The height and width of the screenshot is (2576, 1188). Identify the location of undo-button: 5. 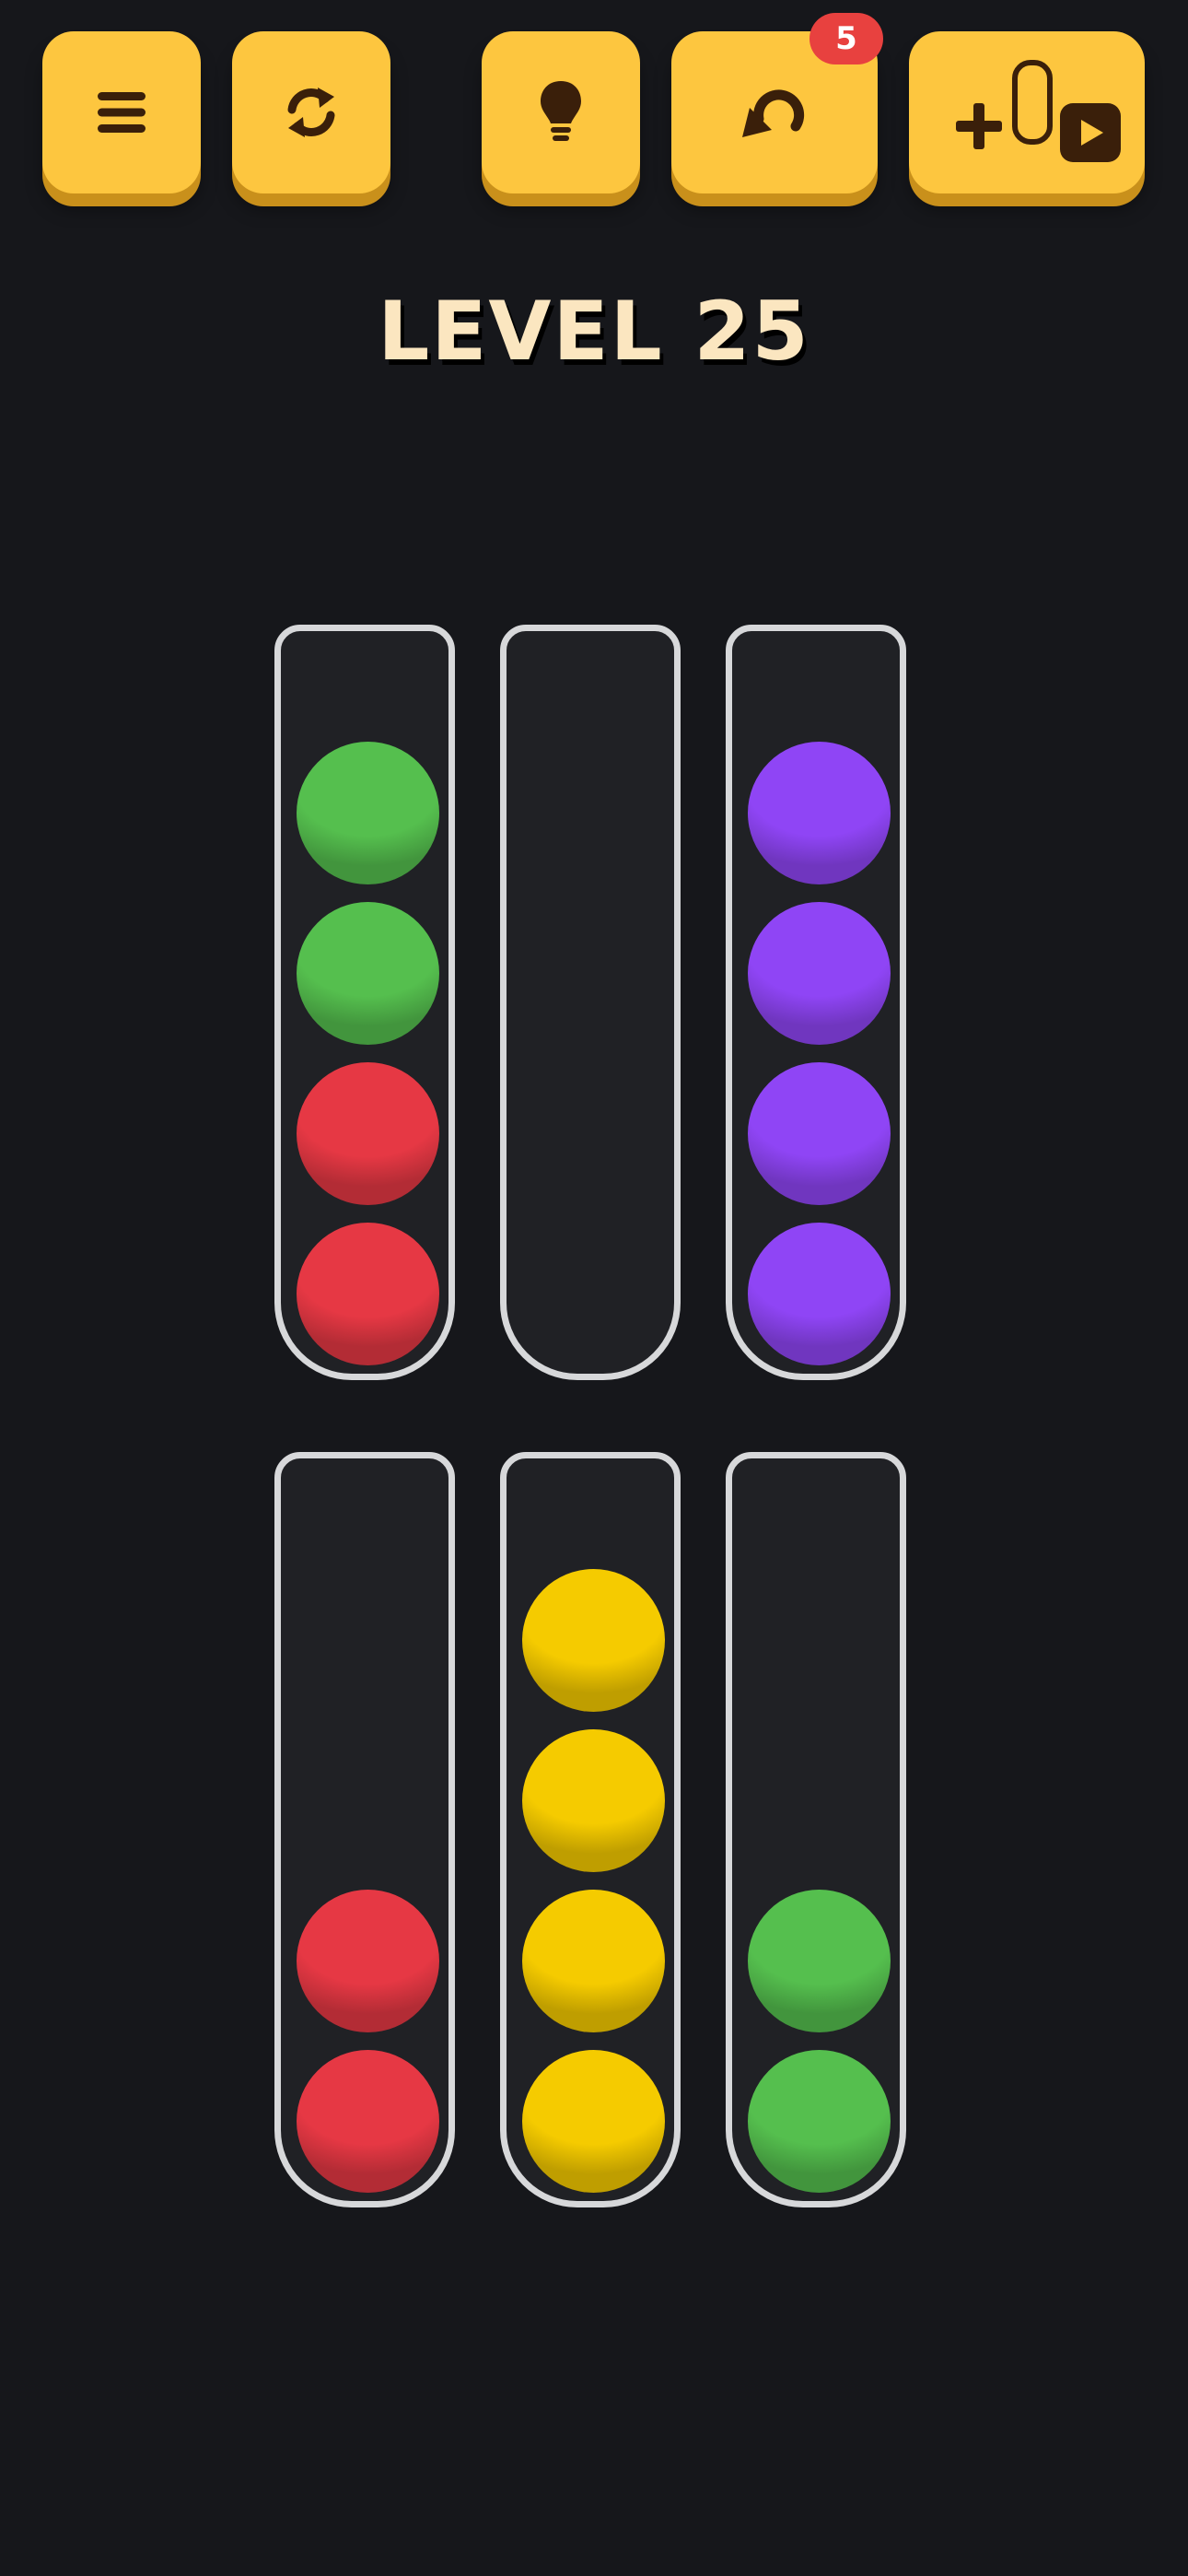
(777, 103).